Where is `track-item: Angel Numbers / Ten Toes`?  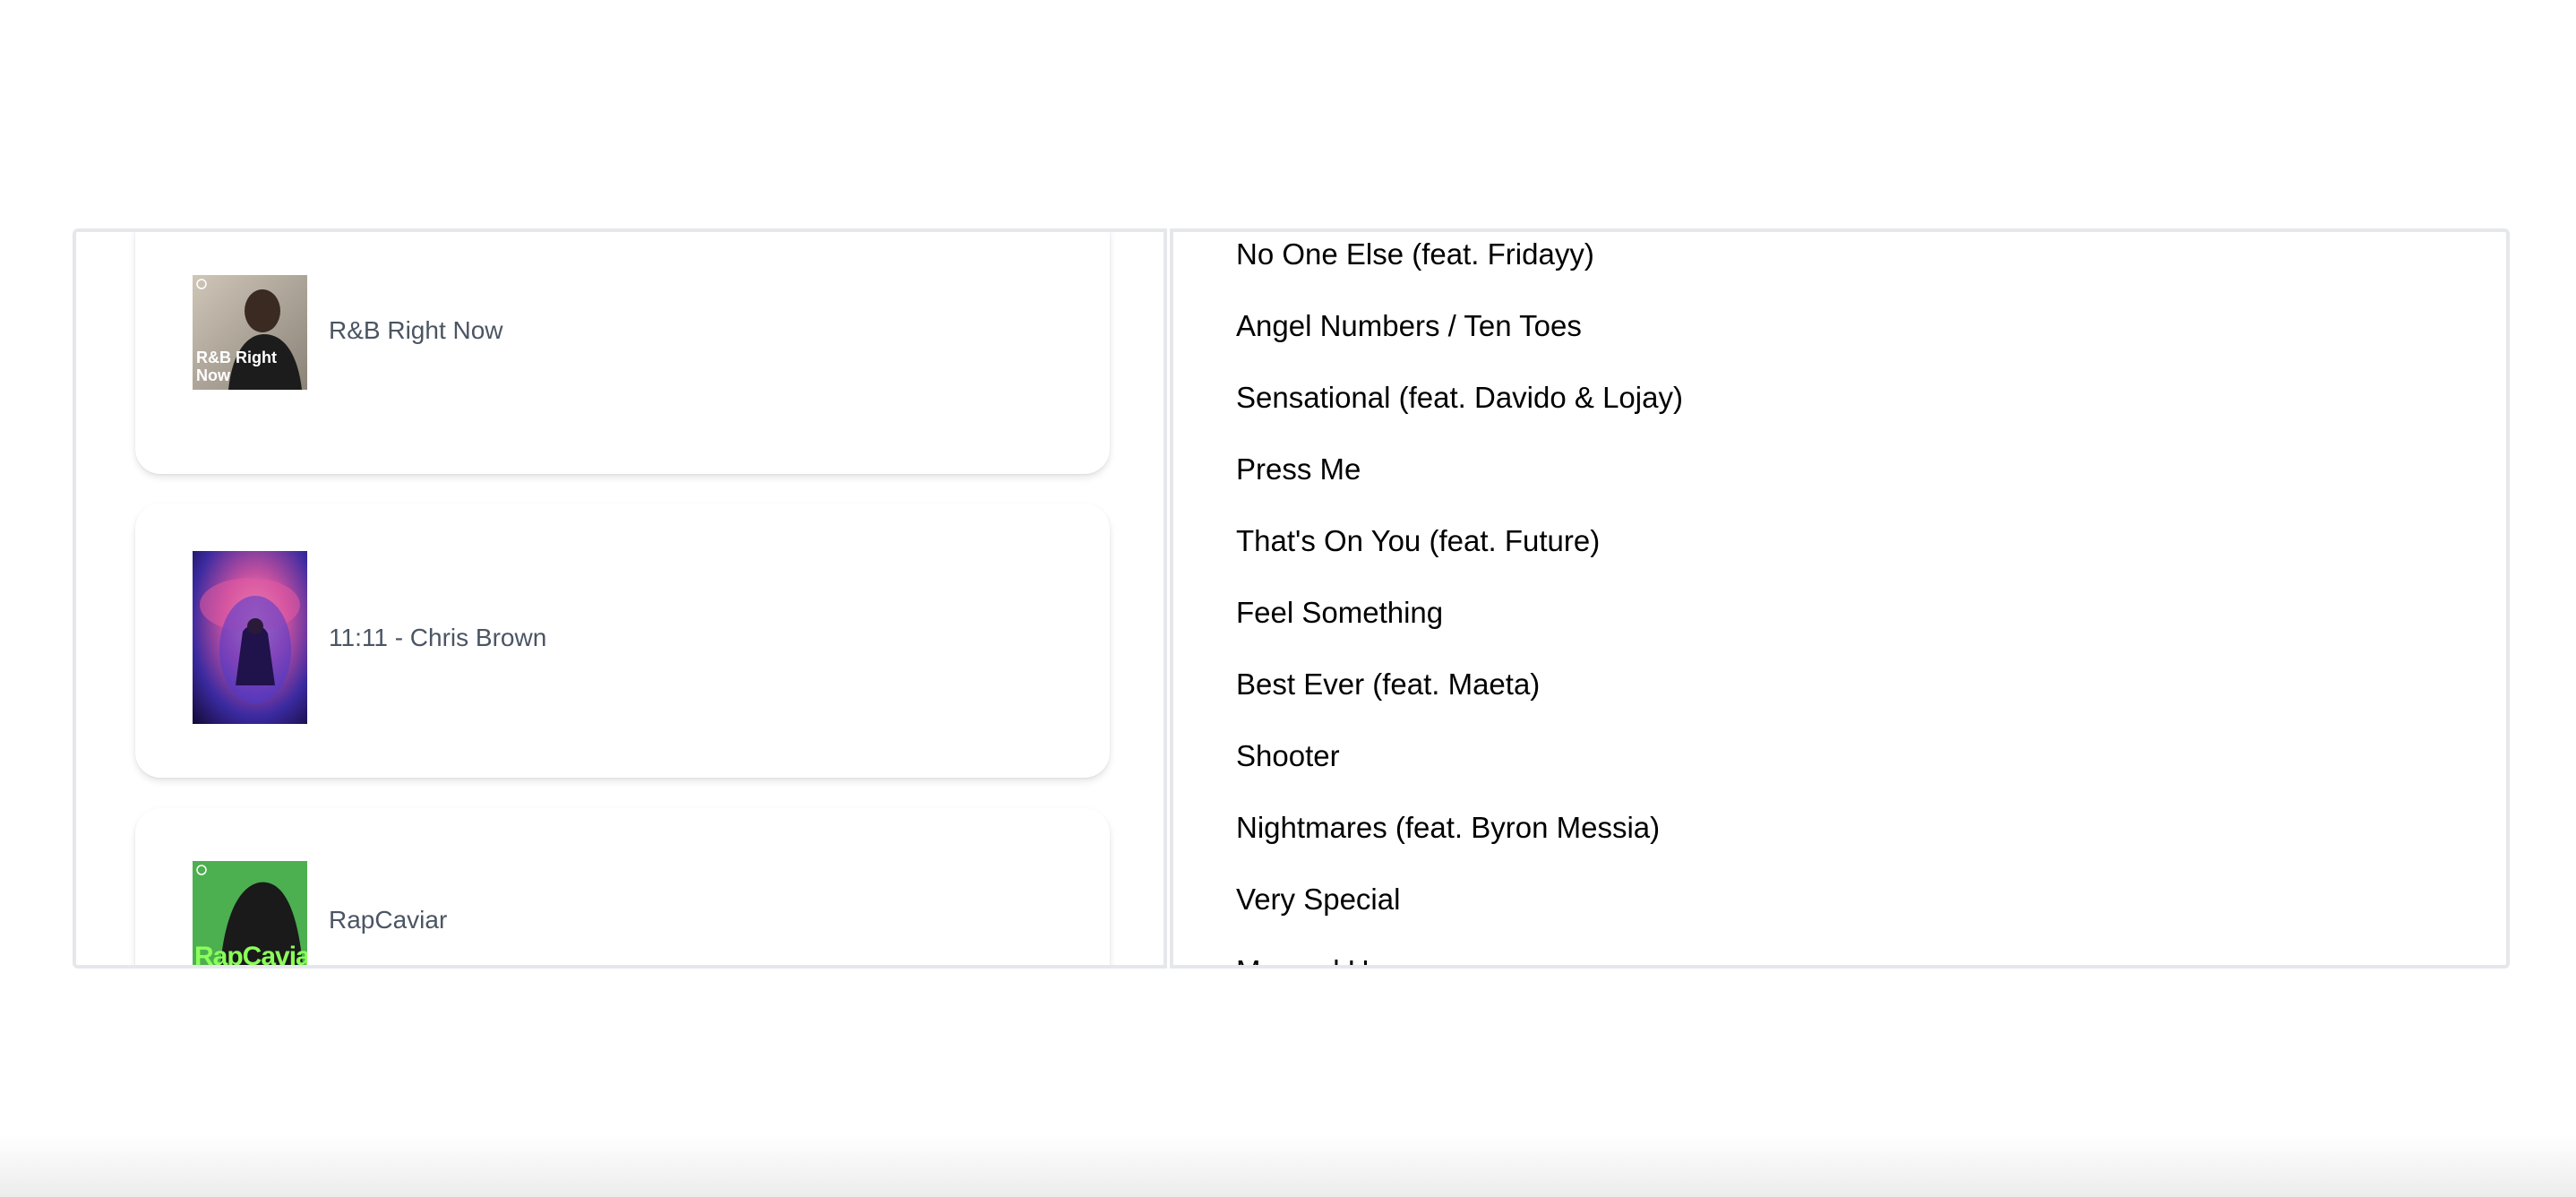 track-item: Angel Numbers / Ten Toes is located at coordinates (1409, 326).